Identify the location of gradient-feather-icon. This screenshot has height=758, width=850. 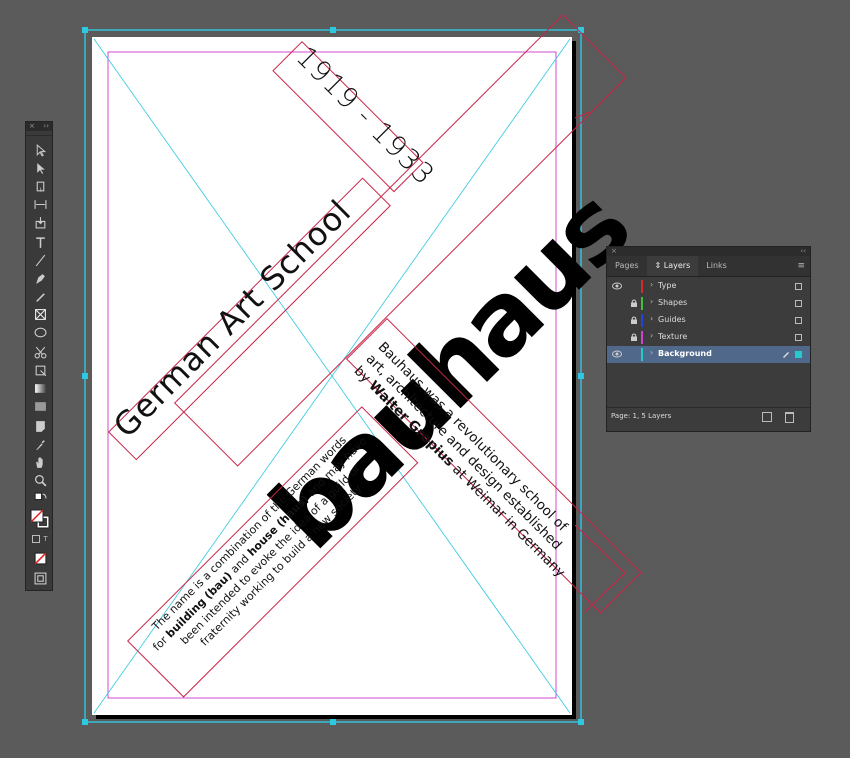
(40, 406).